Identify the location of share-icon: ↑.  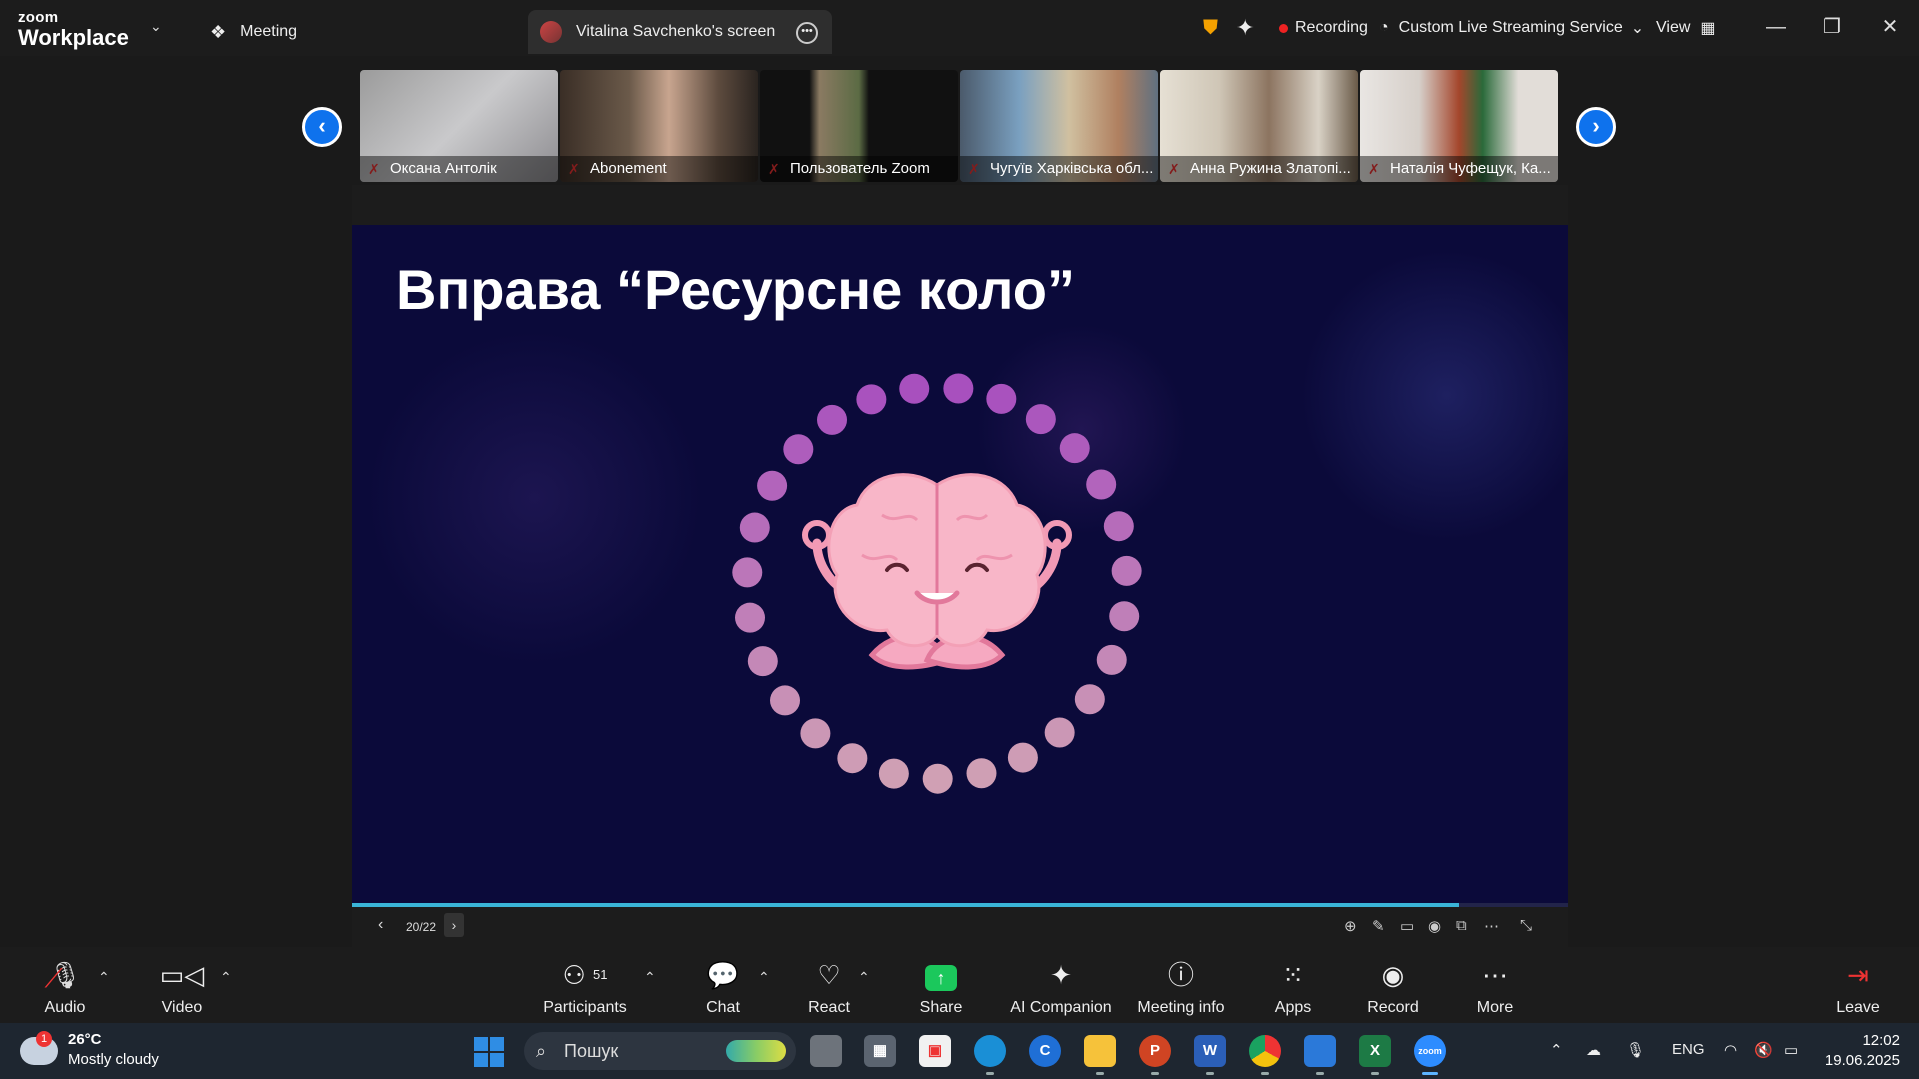
(941, 975).